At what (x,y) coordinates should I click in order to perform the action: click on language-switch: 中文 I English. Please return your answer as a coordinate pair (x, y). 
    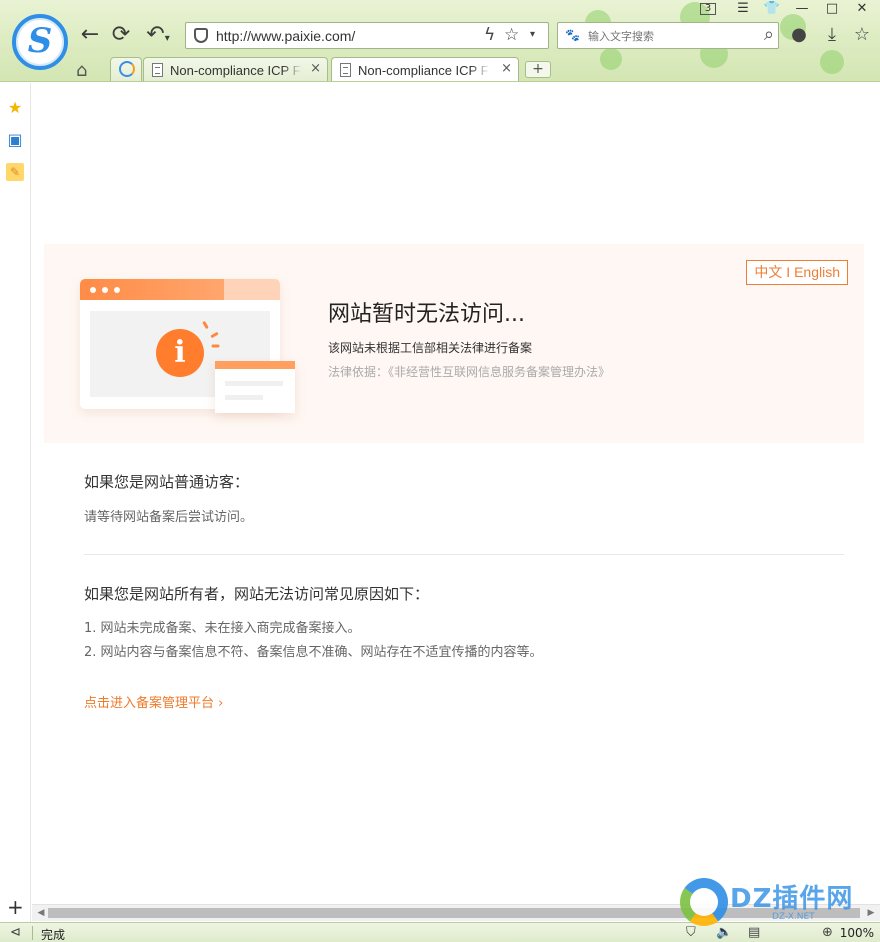
    Looking at the image, I should click on (797, 272).